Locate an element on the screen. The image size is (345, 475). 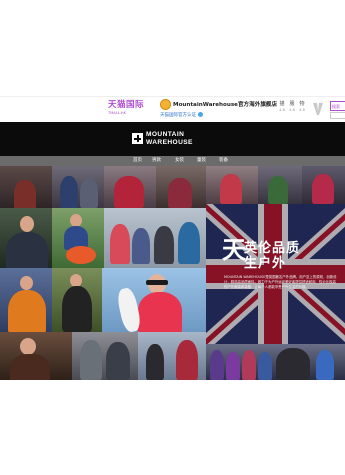
tmall-logo-en: TMALL.HK is located at coordinates (117, 113).